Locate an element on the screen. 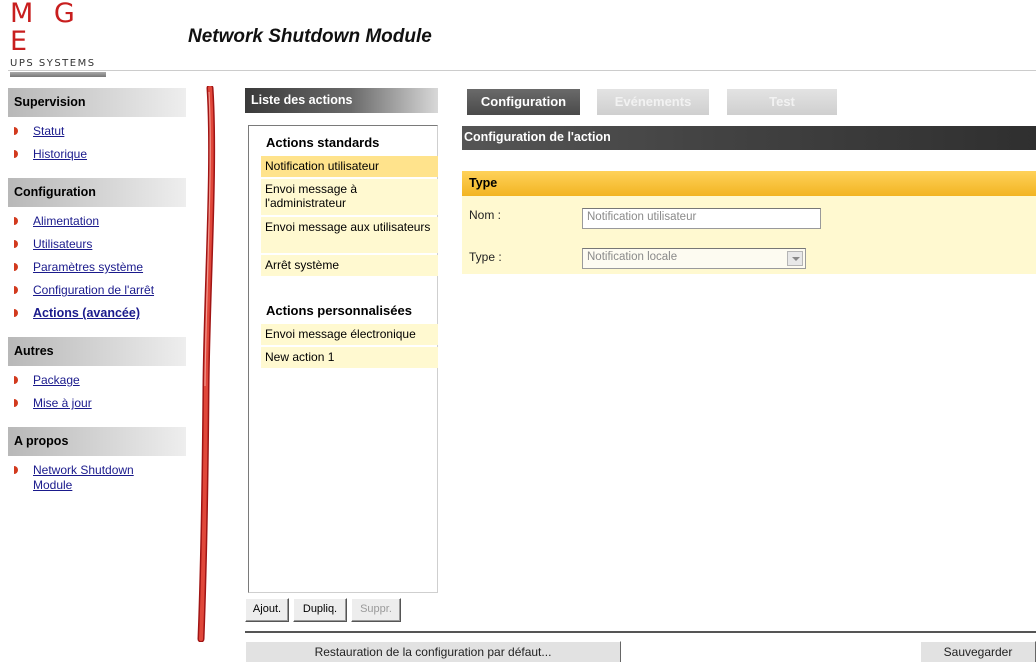  duplicate-action-button: Dupliq. is located at coordinates (320, 610).